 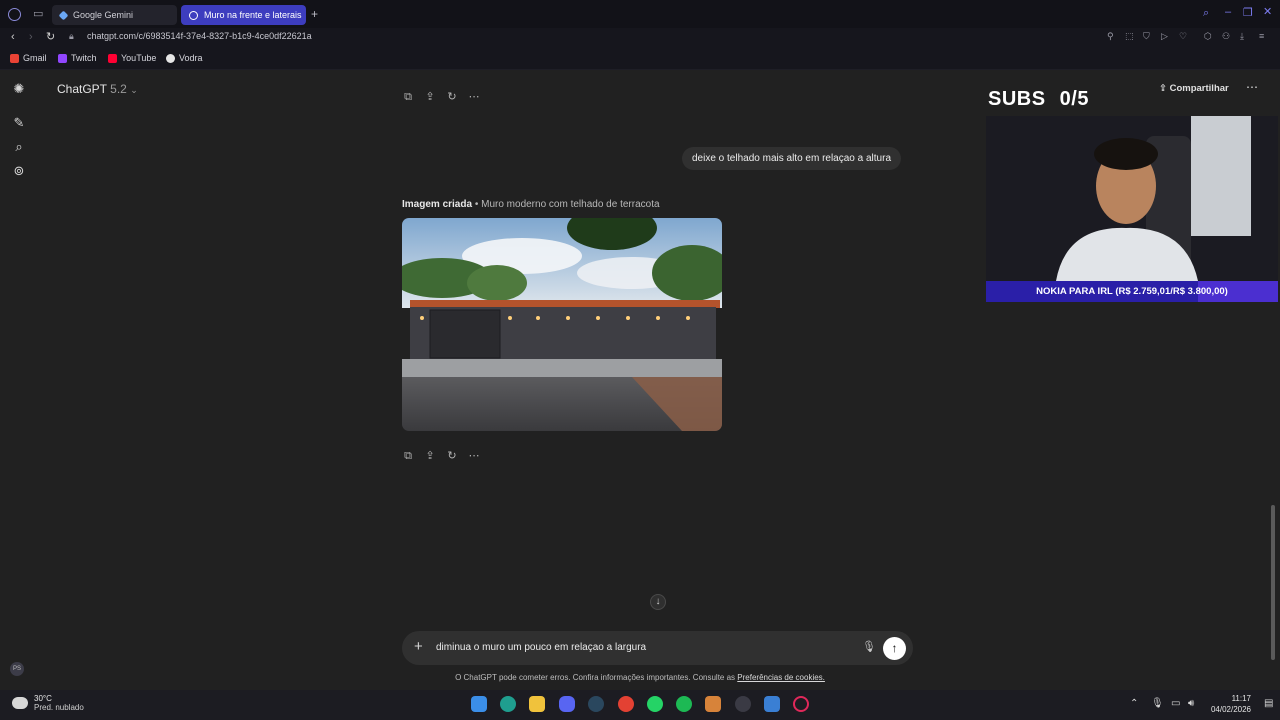 What do you see at coordinates (1017, 99) in the screenshot?
I see `subs-label: SUBS` at bounding box center [1017, 99].